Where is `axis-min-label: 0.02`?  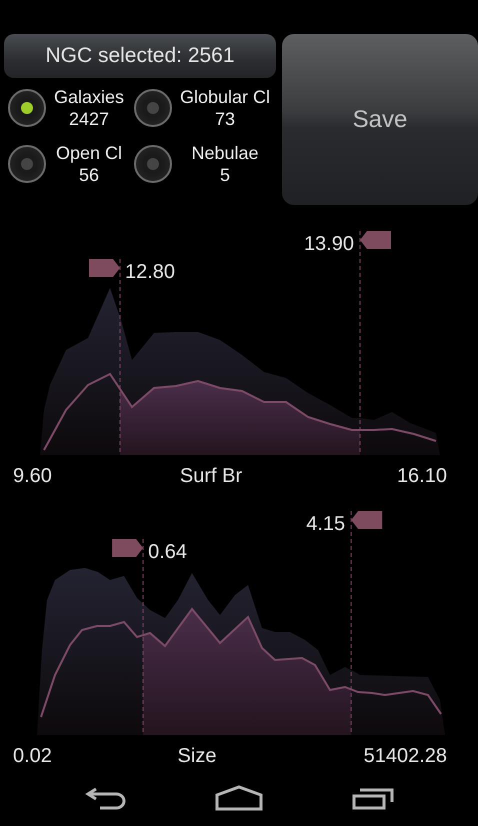
axis-min-label: 0.02 is located at coordinates (32, 756).